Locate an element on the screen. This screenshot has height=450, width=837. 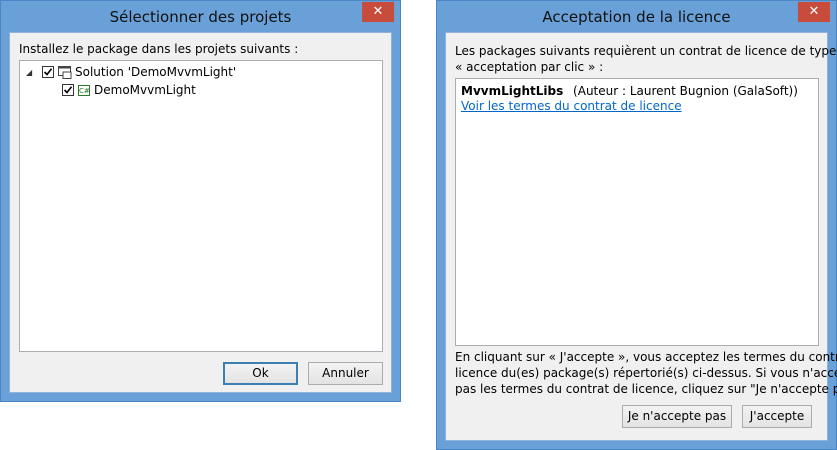
solution-checkbox is located at coordinates (48, 72).